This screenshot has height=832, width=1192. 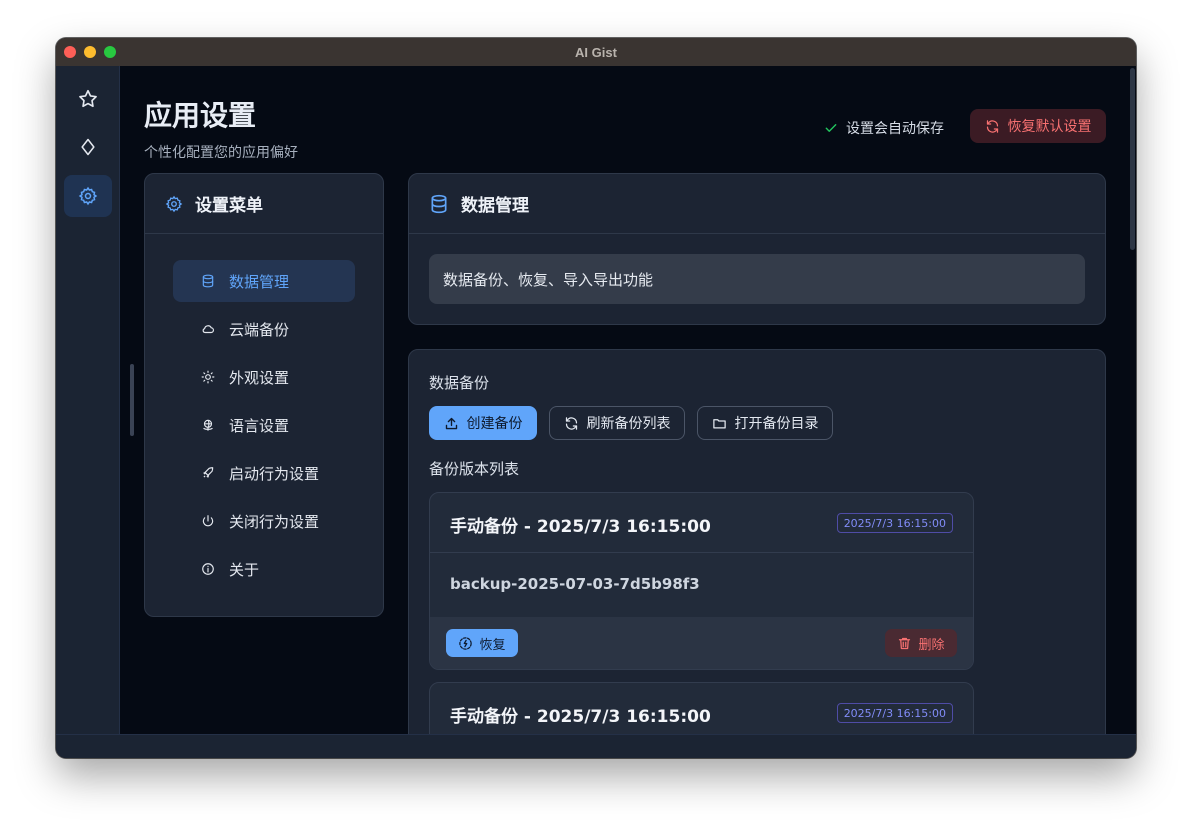 I want to click on nav-rail, so click(x=88, y=400).